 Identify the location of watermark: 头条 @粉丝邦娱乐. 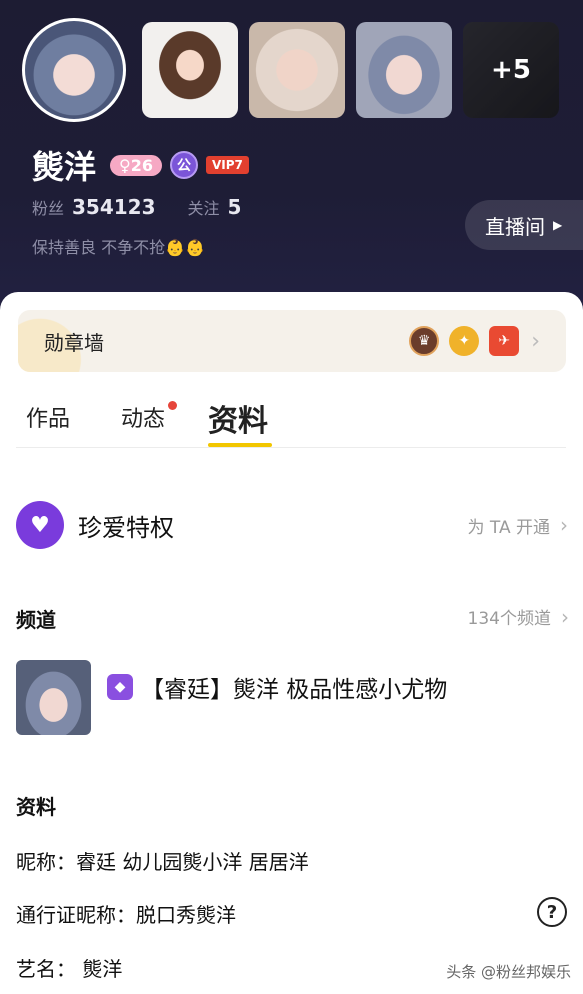
(508, 972).